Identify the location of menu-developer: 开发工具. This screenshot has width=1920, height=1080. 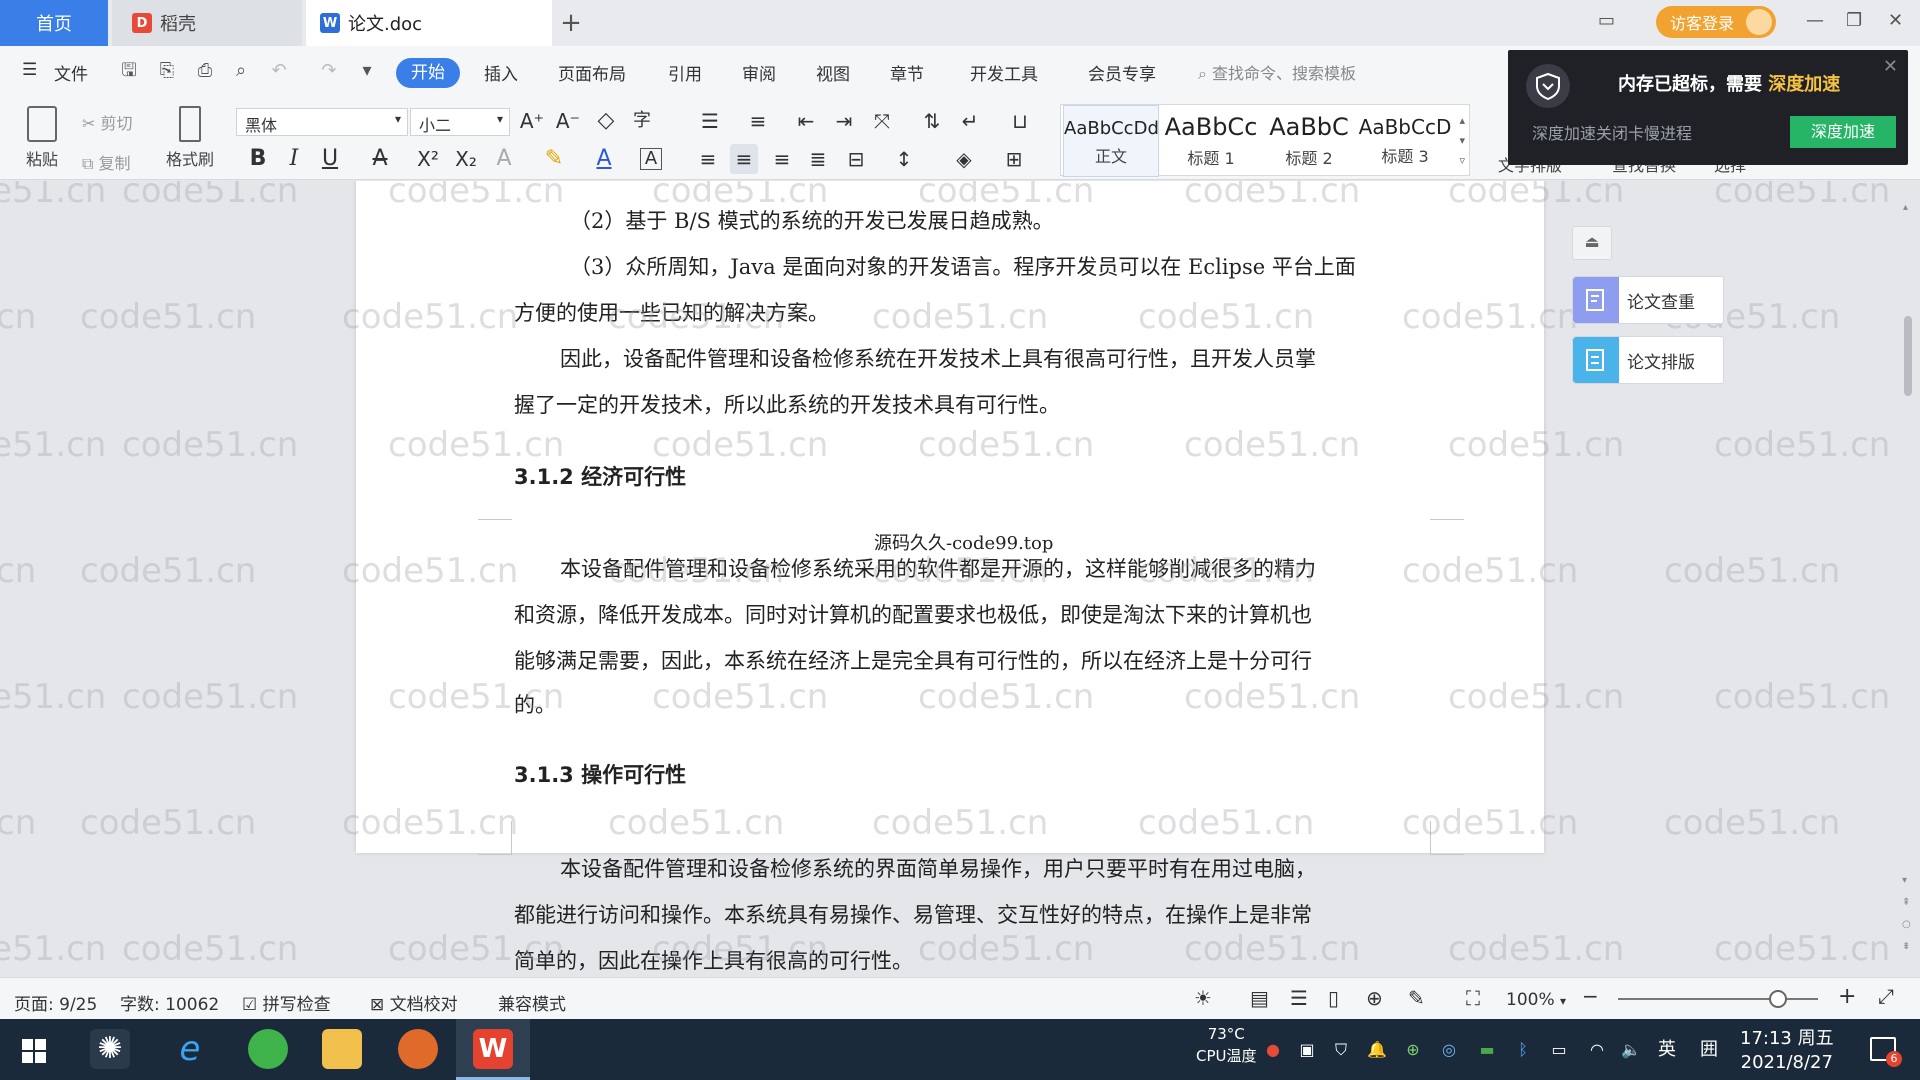
(1004, 72).